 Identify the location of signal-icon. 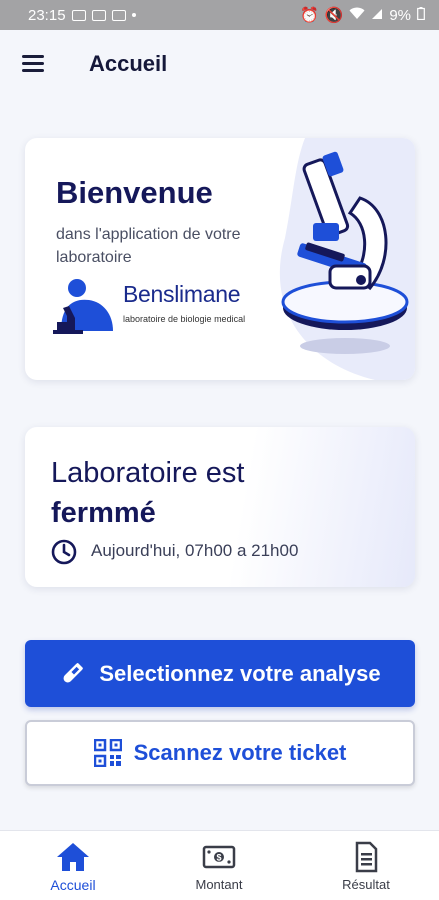
(377, 15).